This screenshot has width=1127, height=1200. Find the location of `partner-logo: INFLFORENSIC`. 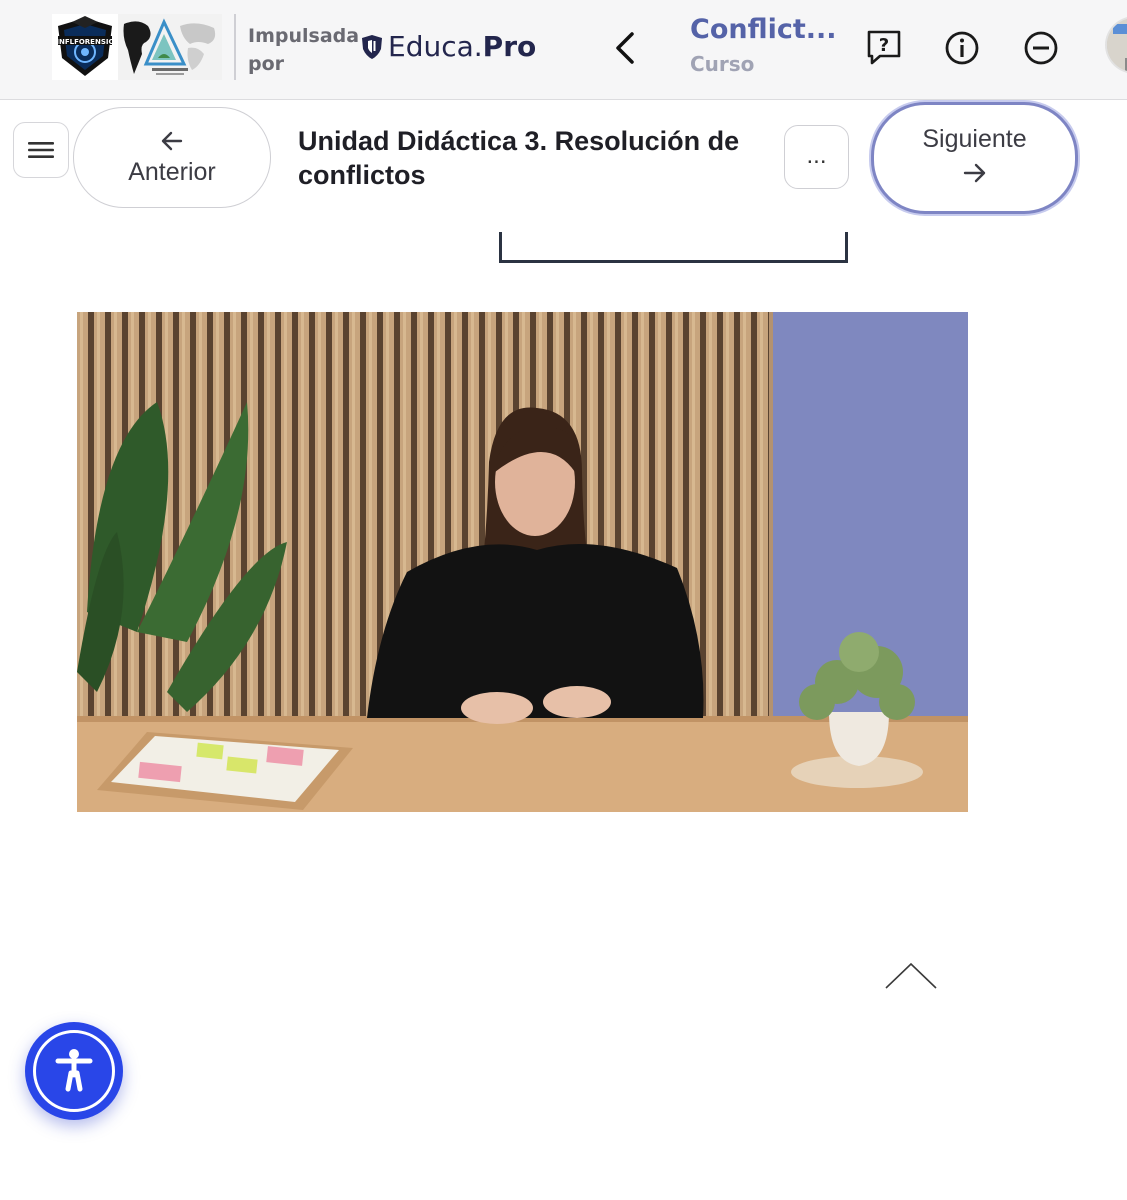

partner-logo: INFLFORENSIC is located at coordinates (137, 47).